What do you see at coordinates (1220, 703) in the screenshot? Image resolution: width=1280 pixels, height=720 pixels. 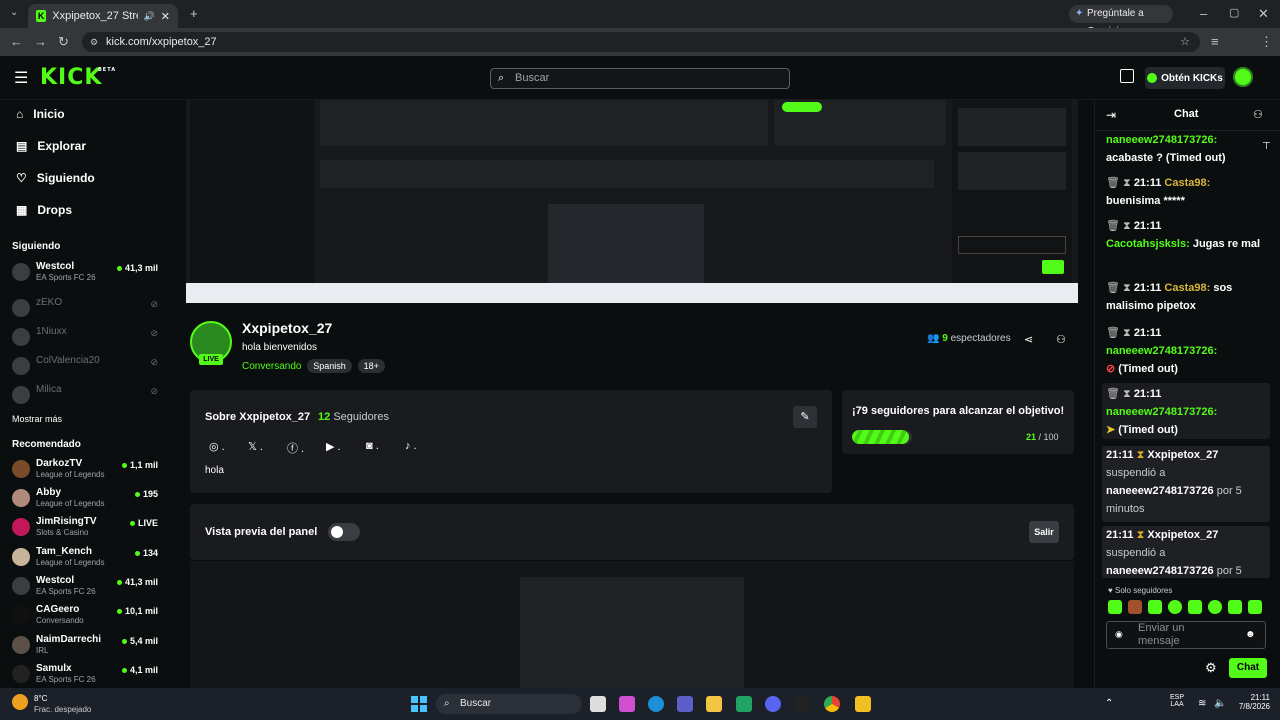 I see `volume-icon: 🔈` at bounding box center [1220, 703].